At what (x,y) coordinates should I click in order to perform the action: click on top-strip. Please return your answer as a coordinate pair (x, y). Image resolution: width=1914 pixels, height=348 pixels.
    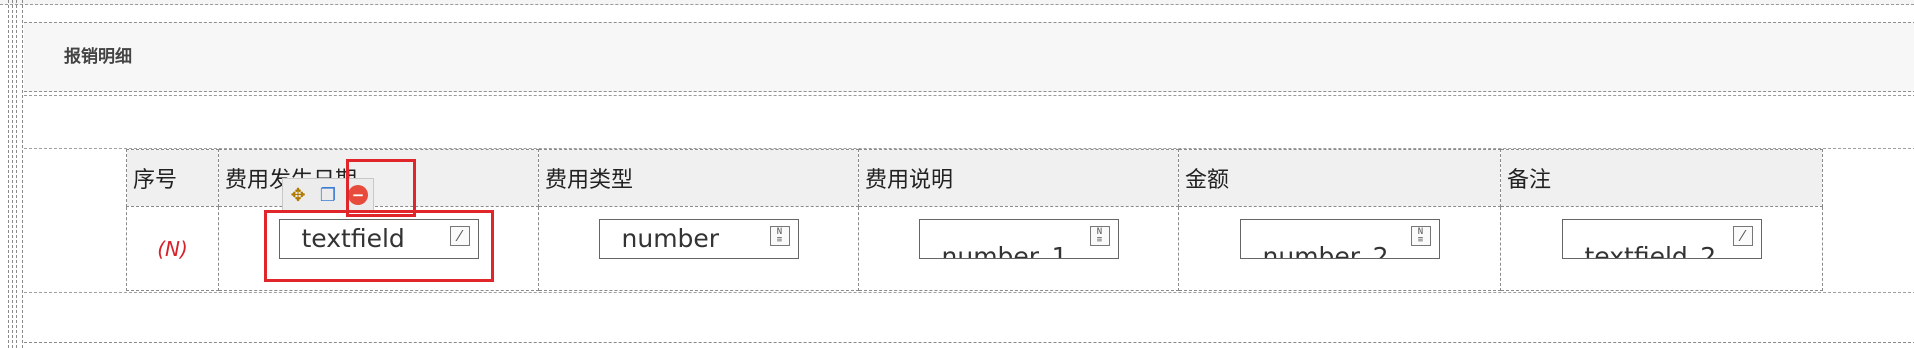
    Looking at the image, I should click on (957, 2).